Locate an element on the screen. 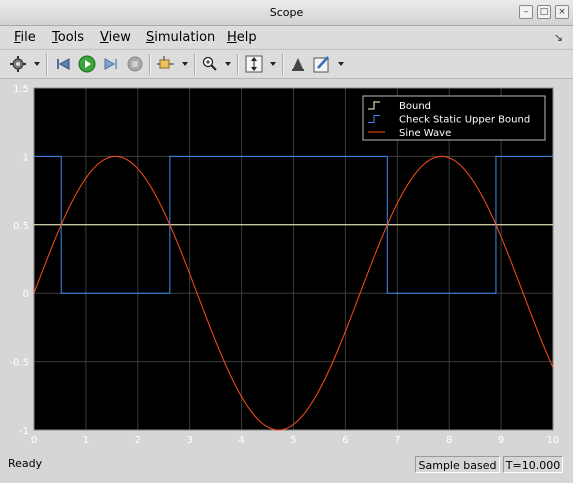 This screenshot has height=483, width=573. x-tick-label: 4 is located at coordinates (241, 440).